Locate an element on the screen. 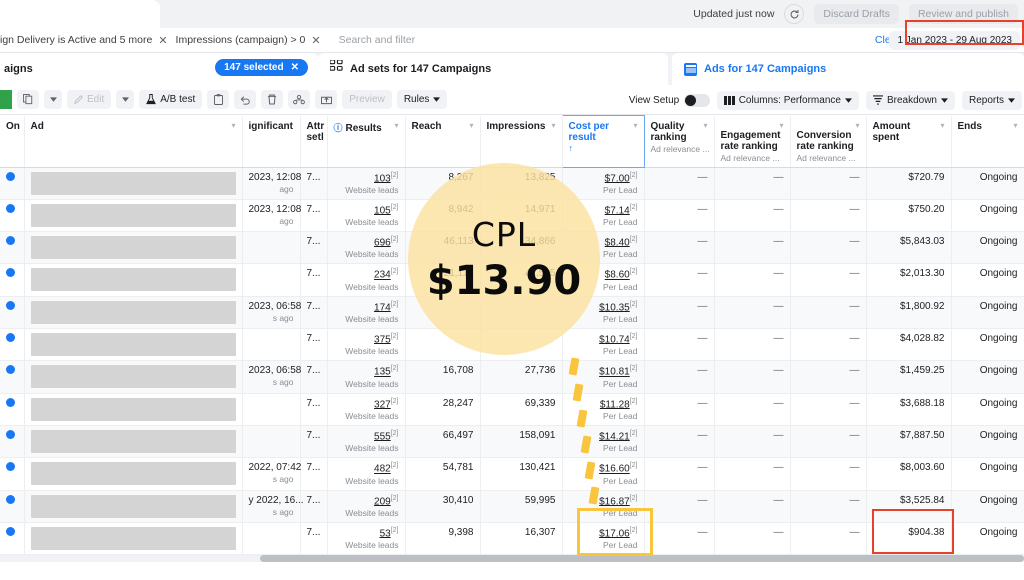 The image size is (1024, 580). discard-drafts-button: Discard Drafts is located at coordinates (856, 14).